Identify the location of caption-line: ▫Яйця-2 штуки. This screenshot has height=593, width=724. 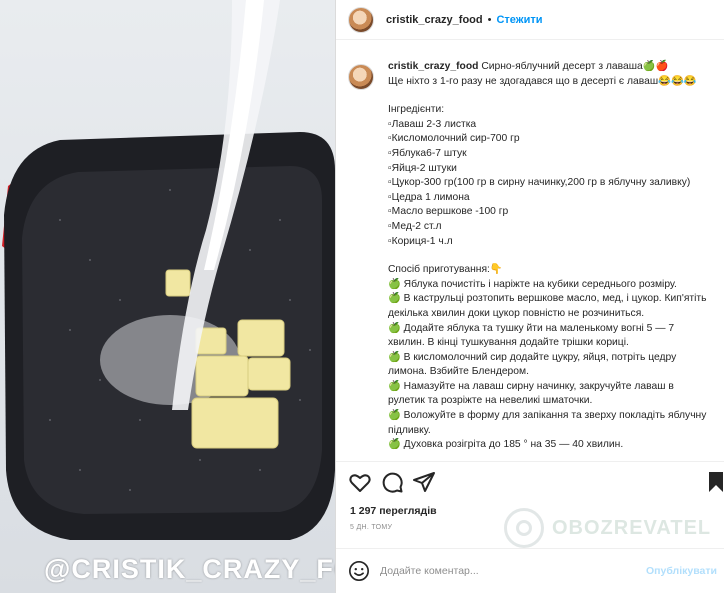
(422, 168).